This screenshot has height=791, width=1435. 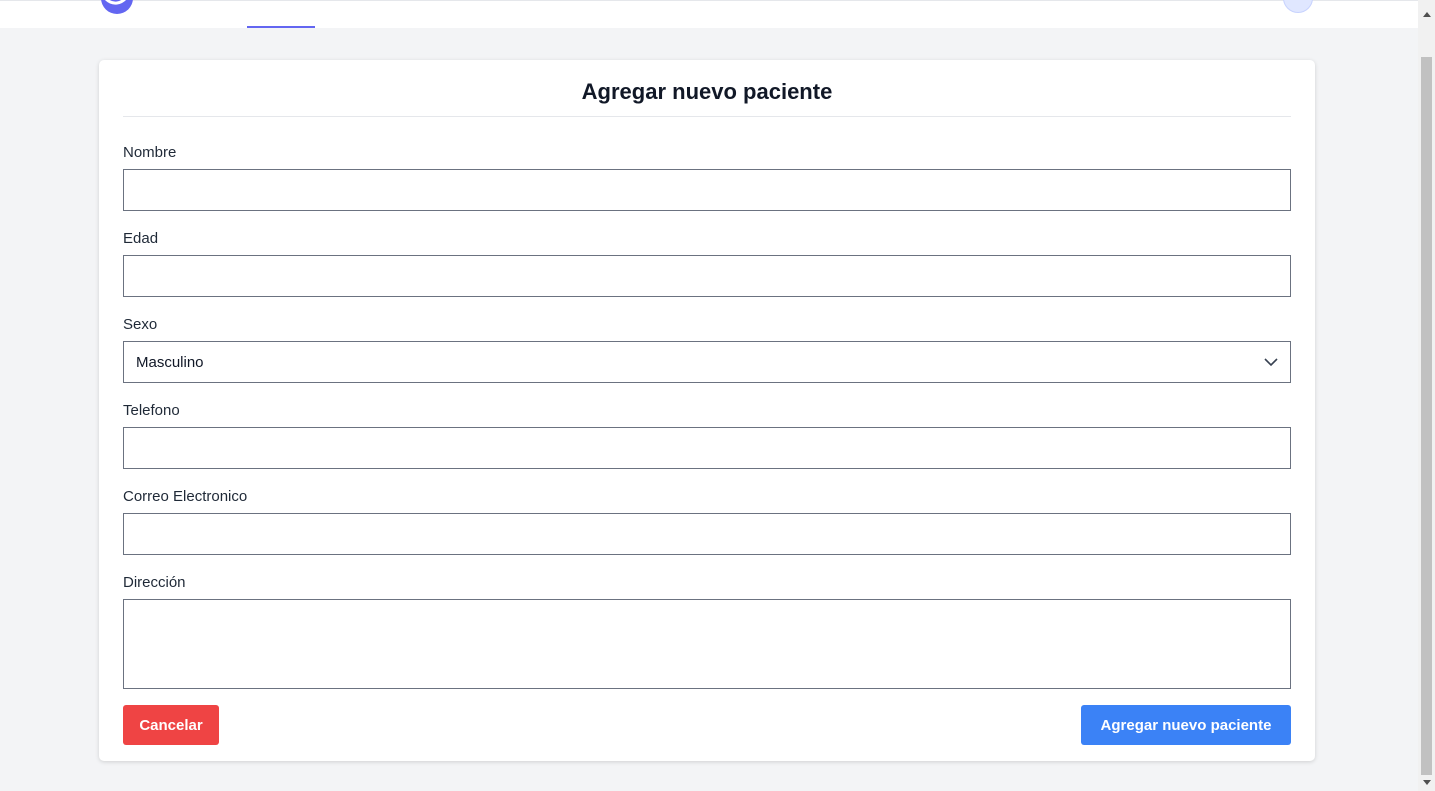 What do you see at coordinates (707, 448) in the screenshot?
I see `phone-input` at bounding box center [707, 448].